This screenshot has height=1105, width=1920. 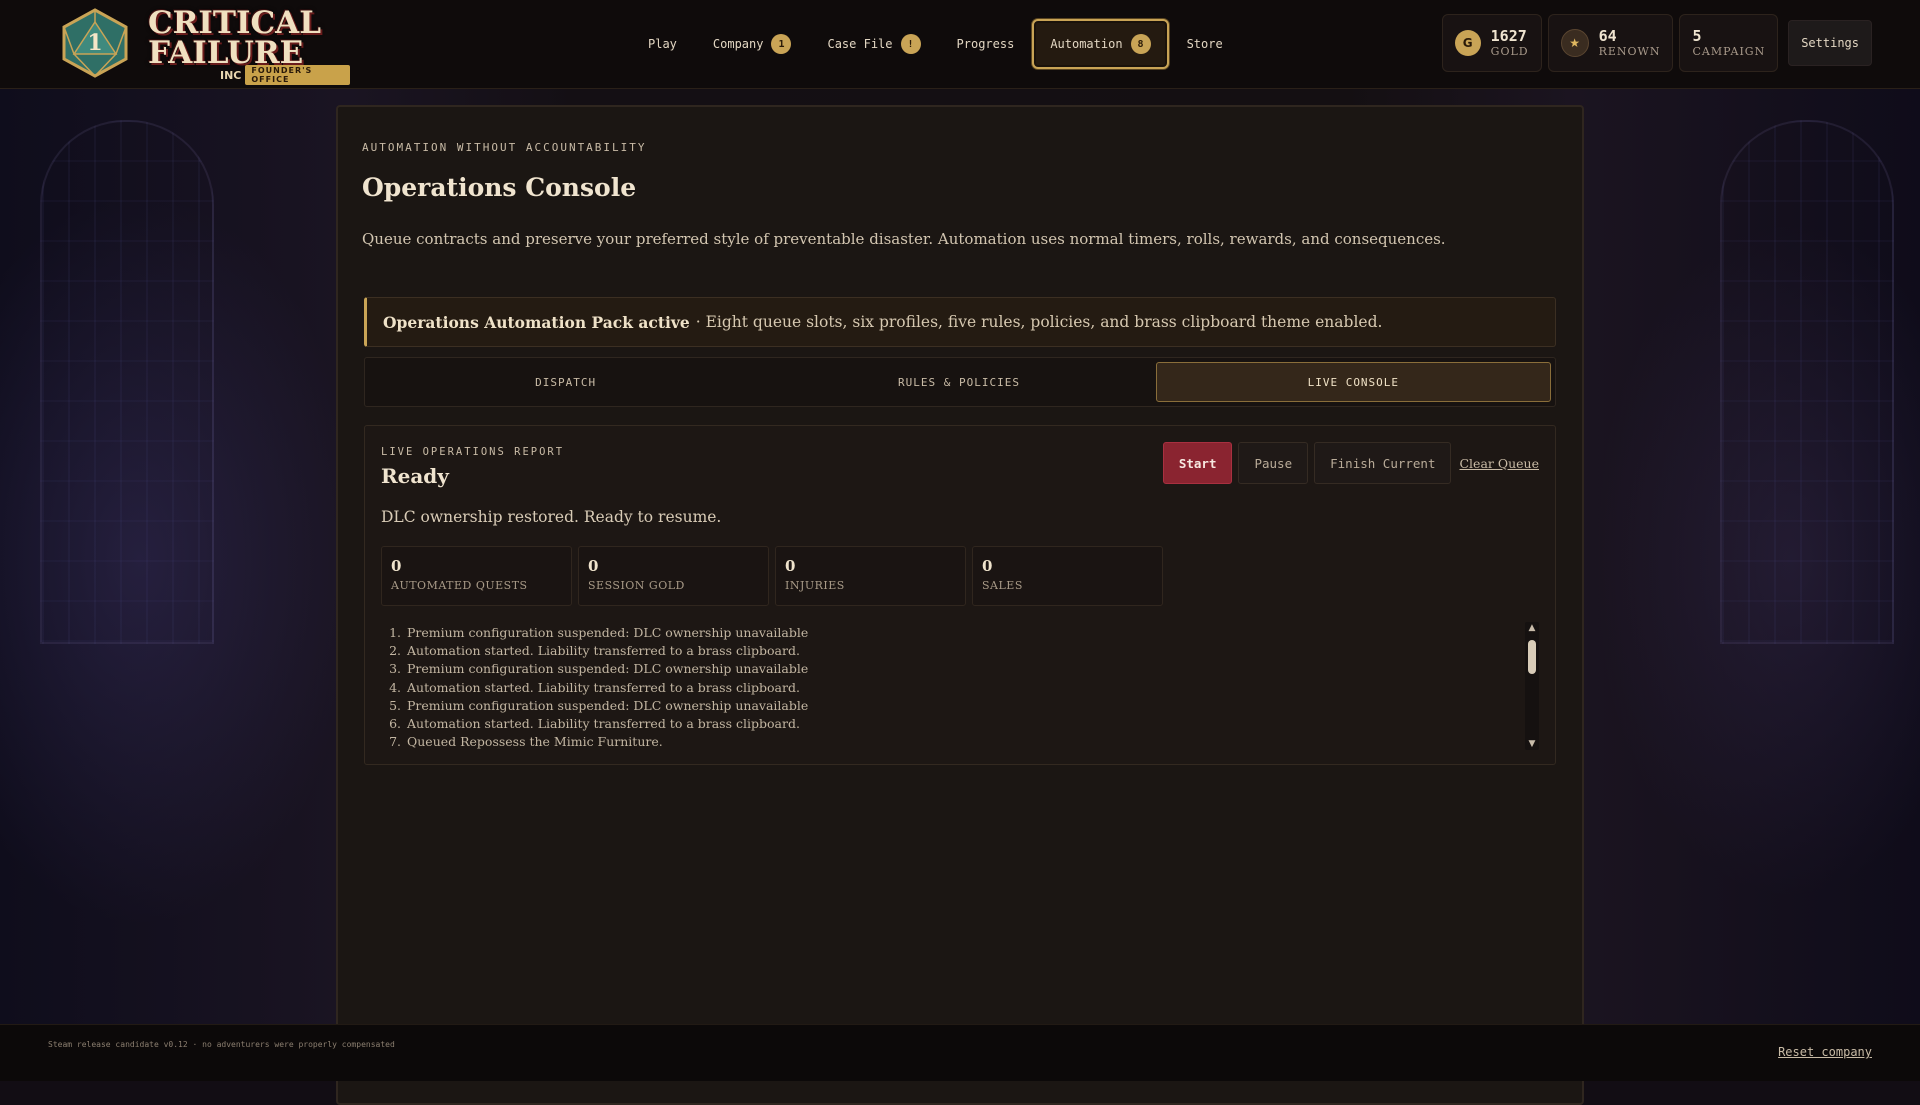 I want to click on page-title: Operations Console, so click(x=499, y=187).